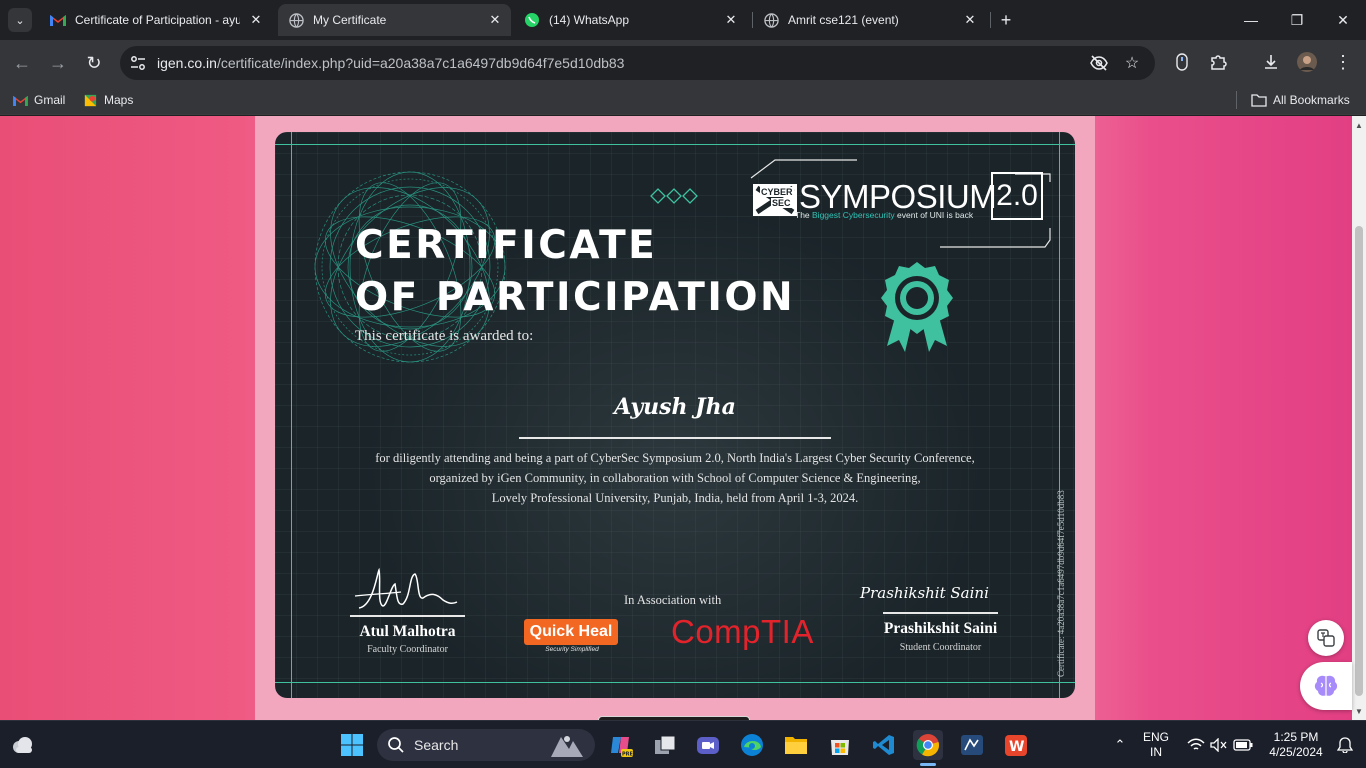 Image resolution: width=1366 pixels, height=768 pixels. What do you see at coordinates (1345, 745) in the screenshot?
I see `notification-bell-icon` at bounding box center [1345, 745].